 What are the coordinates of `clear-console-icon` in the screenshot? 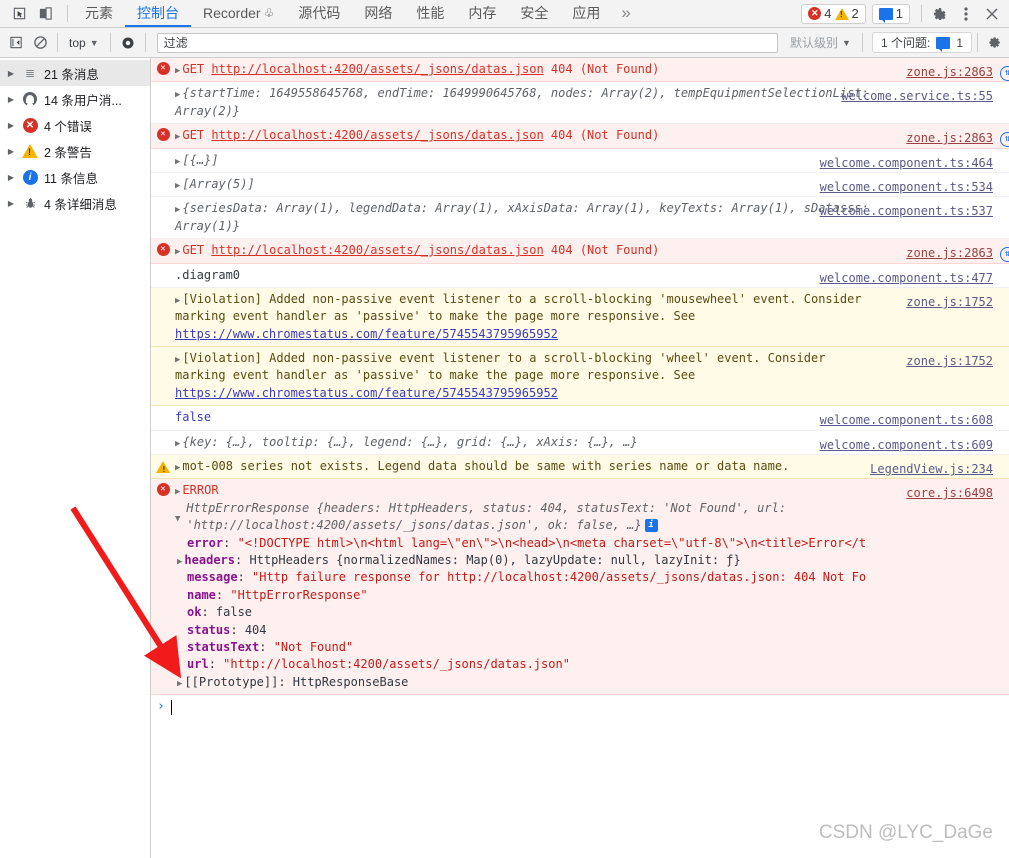 It's located at (16, 43).